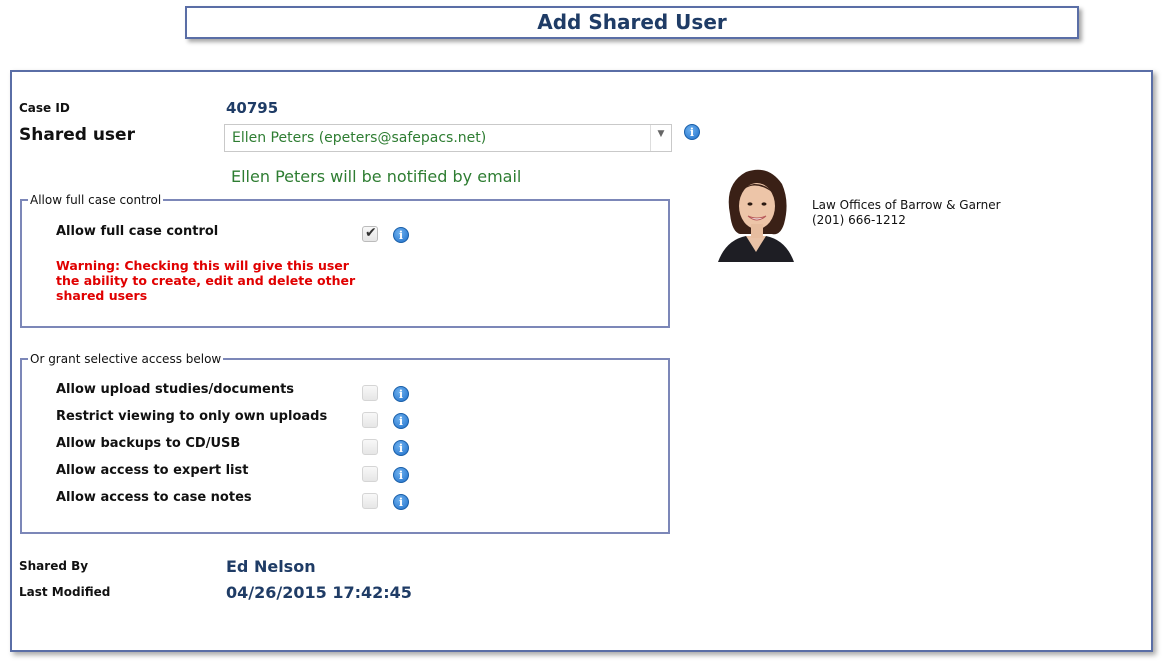  I want to click on full-control-checkbox: ✔, so click(370, 233).